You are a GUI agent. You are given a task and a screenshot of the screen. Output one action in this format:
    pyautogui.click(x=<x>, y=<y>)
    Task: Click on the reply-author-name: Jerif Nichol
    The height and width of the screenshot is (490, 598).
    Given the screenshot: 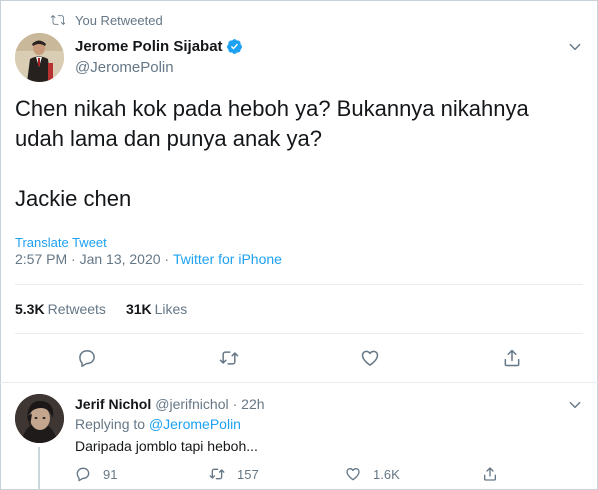 What is the action you would take?
    pyautogui.click(x=113, y=404)
    